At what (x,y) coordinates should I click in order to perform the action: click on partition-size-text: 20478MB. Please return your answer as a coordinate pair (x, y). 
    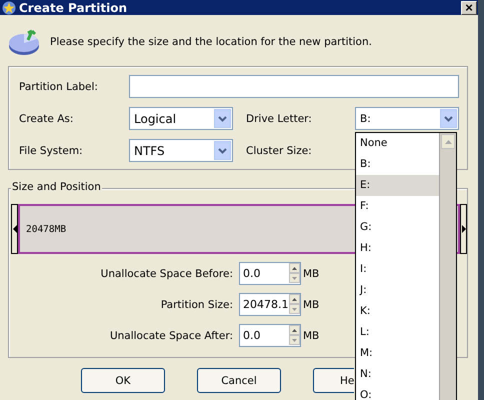
    Looking at the image, I should click on (46, 229).